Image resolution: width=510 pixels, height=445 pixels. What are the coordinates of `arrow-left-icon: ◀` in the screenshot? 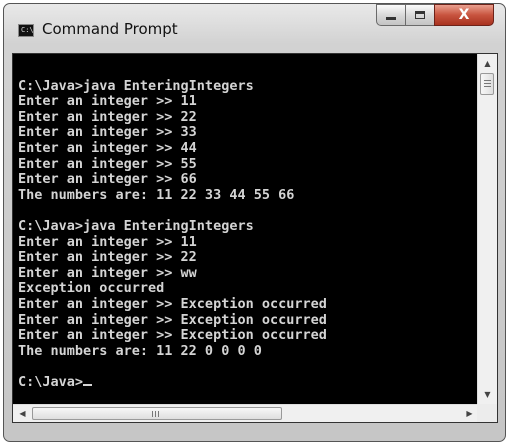 It's located at (22, 413).